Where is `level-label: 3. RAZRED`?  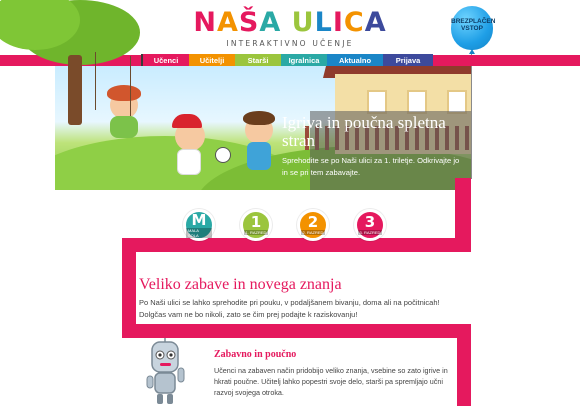 level-label: 3. RAZRED is located at coordinates (370, 232).